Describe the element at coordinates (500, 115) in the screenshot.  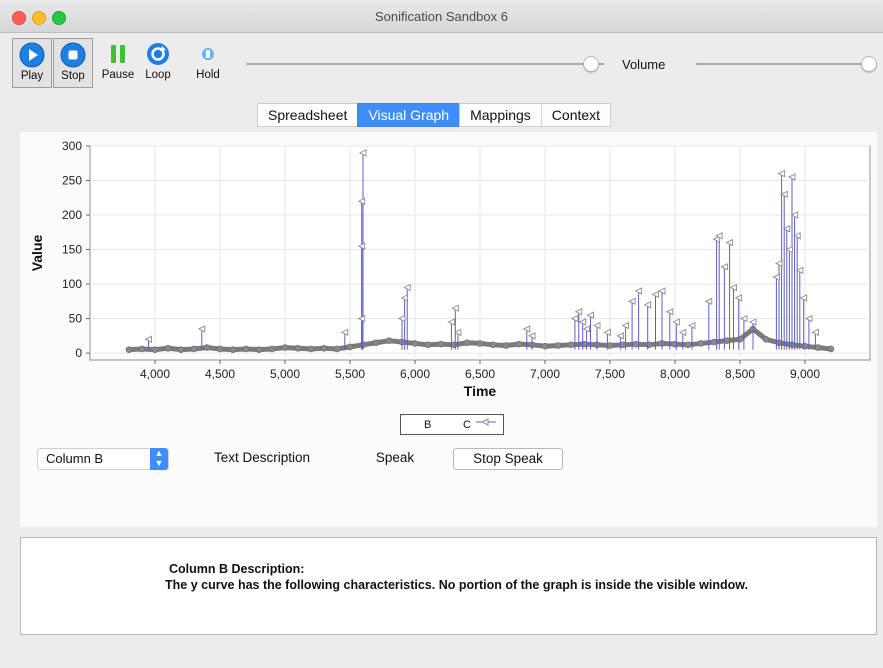
I see `tab-mappings: Mappings` at that location.